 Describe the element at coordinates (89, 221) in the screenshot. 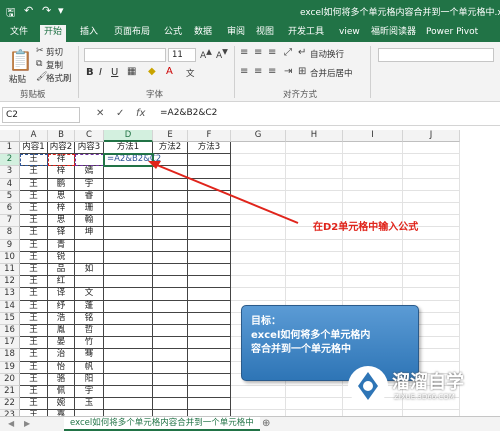

I see `cell-c7: 翰` at that location.